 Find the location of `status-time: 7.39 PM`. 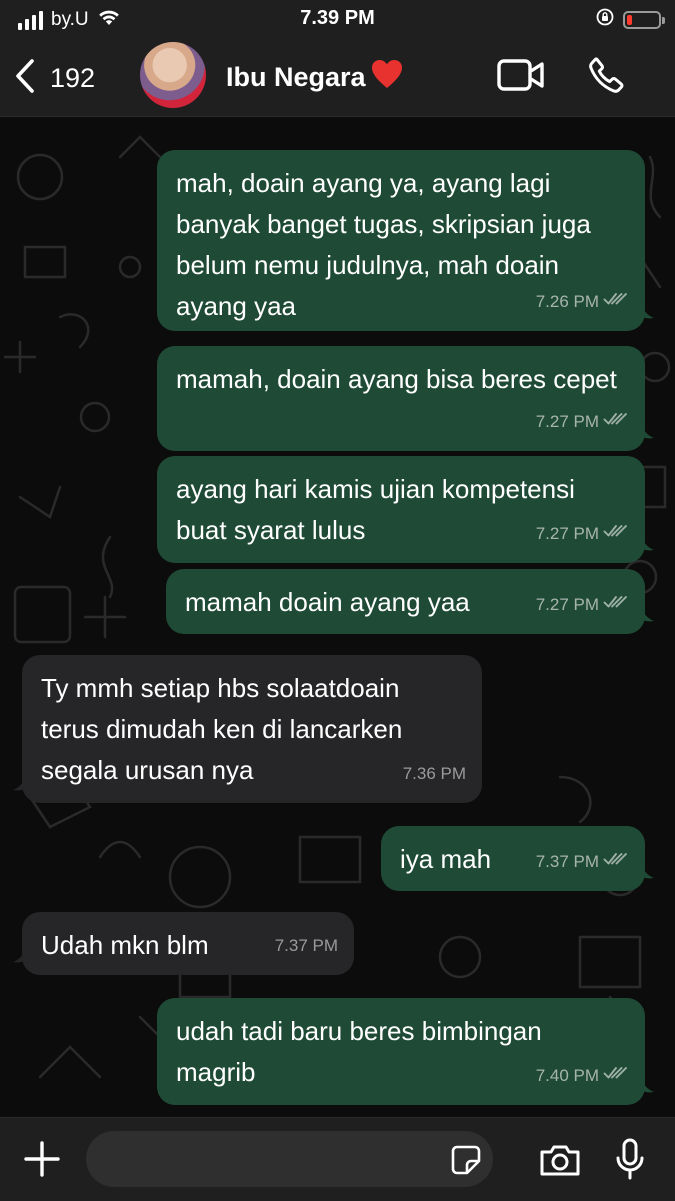

status-time: 7.39 PM is located at coordinates (337, 18).